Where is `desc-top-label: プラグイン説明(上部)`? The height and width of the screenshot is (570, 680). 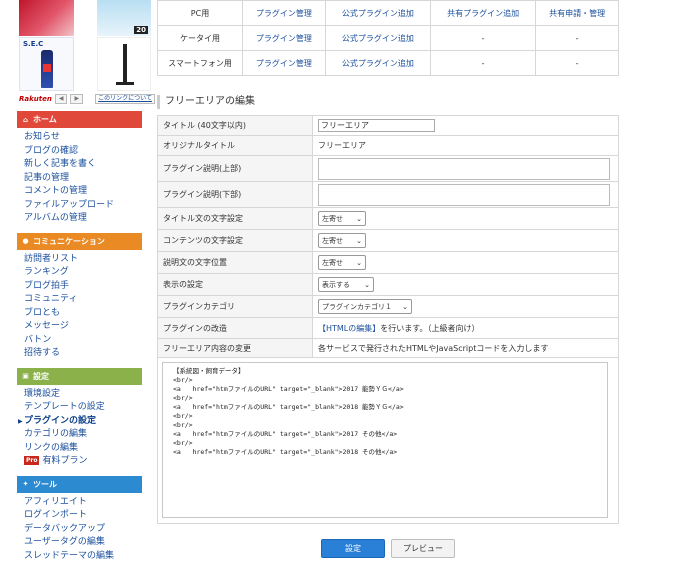
desc-top-label: プラグイン説明(上部) is located at coordinates (235, 168).